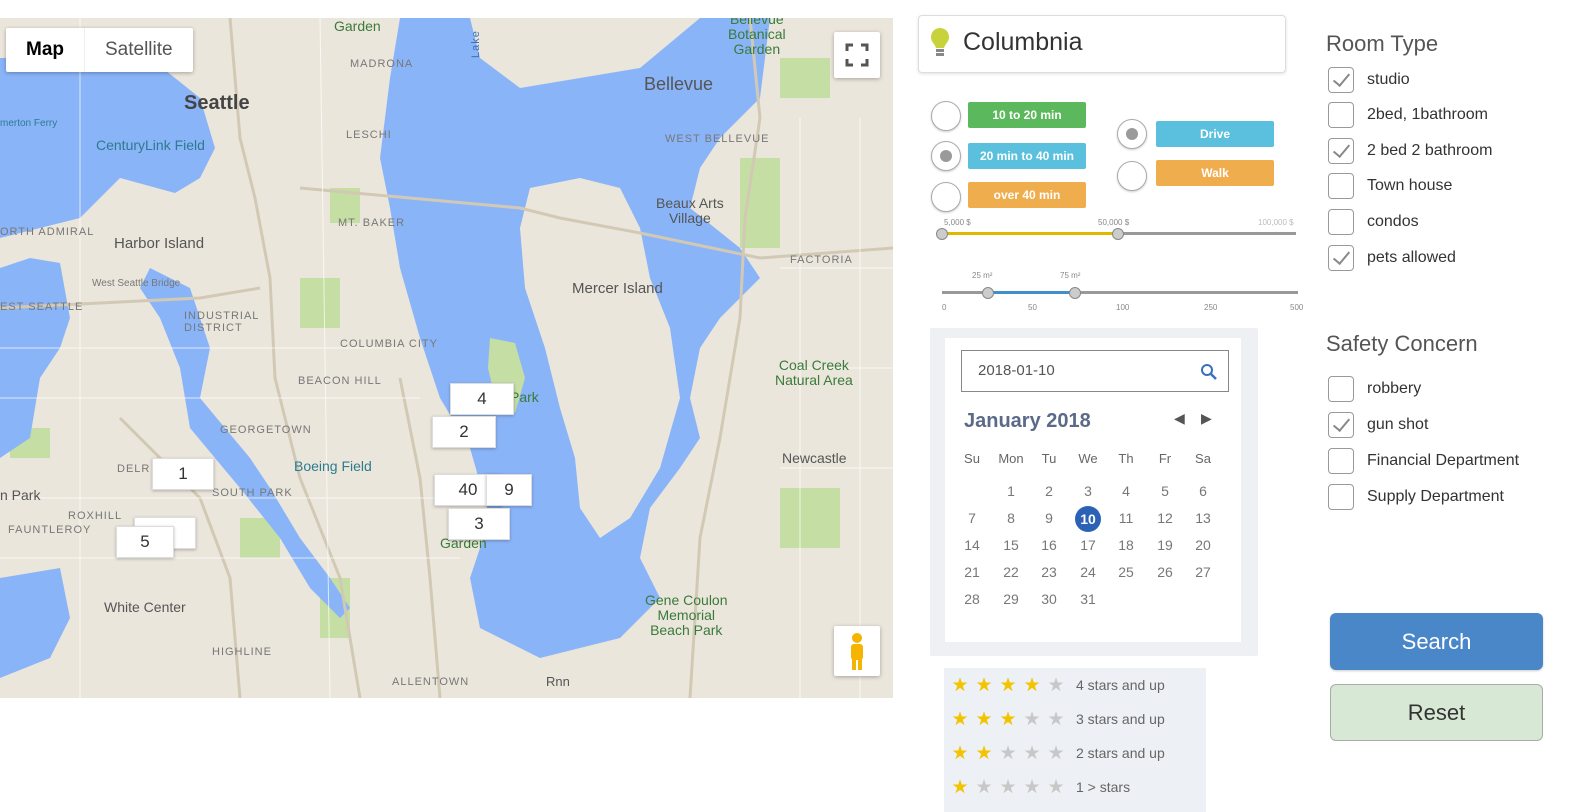 The height and width of the screenshot is (812, 1593). Describe the element at coordinates (1088, 545) in the screenshot. I see `calendar-day: 17` at that location.